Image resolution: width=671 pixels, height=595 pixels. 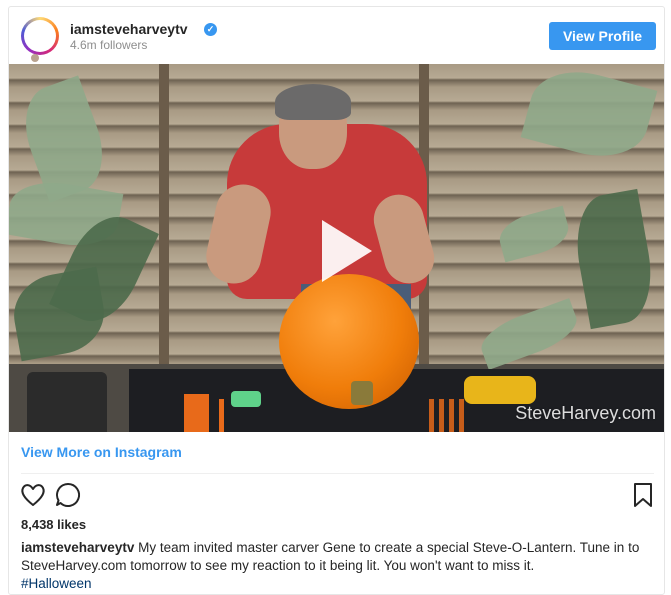 I want to click on caption-username: iamsteveharveytv, so click(x=77, y=547).